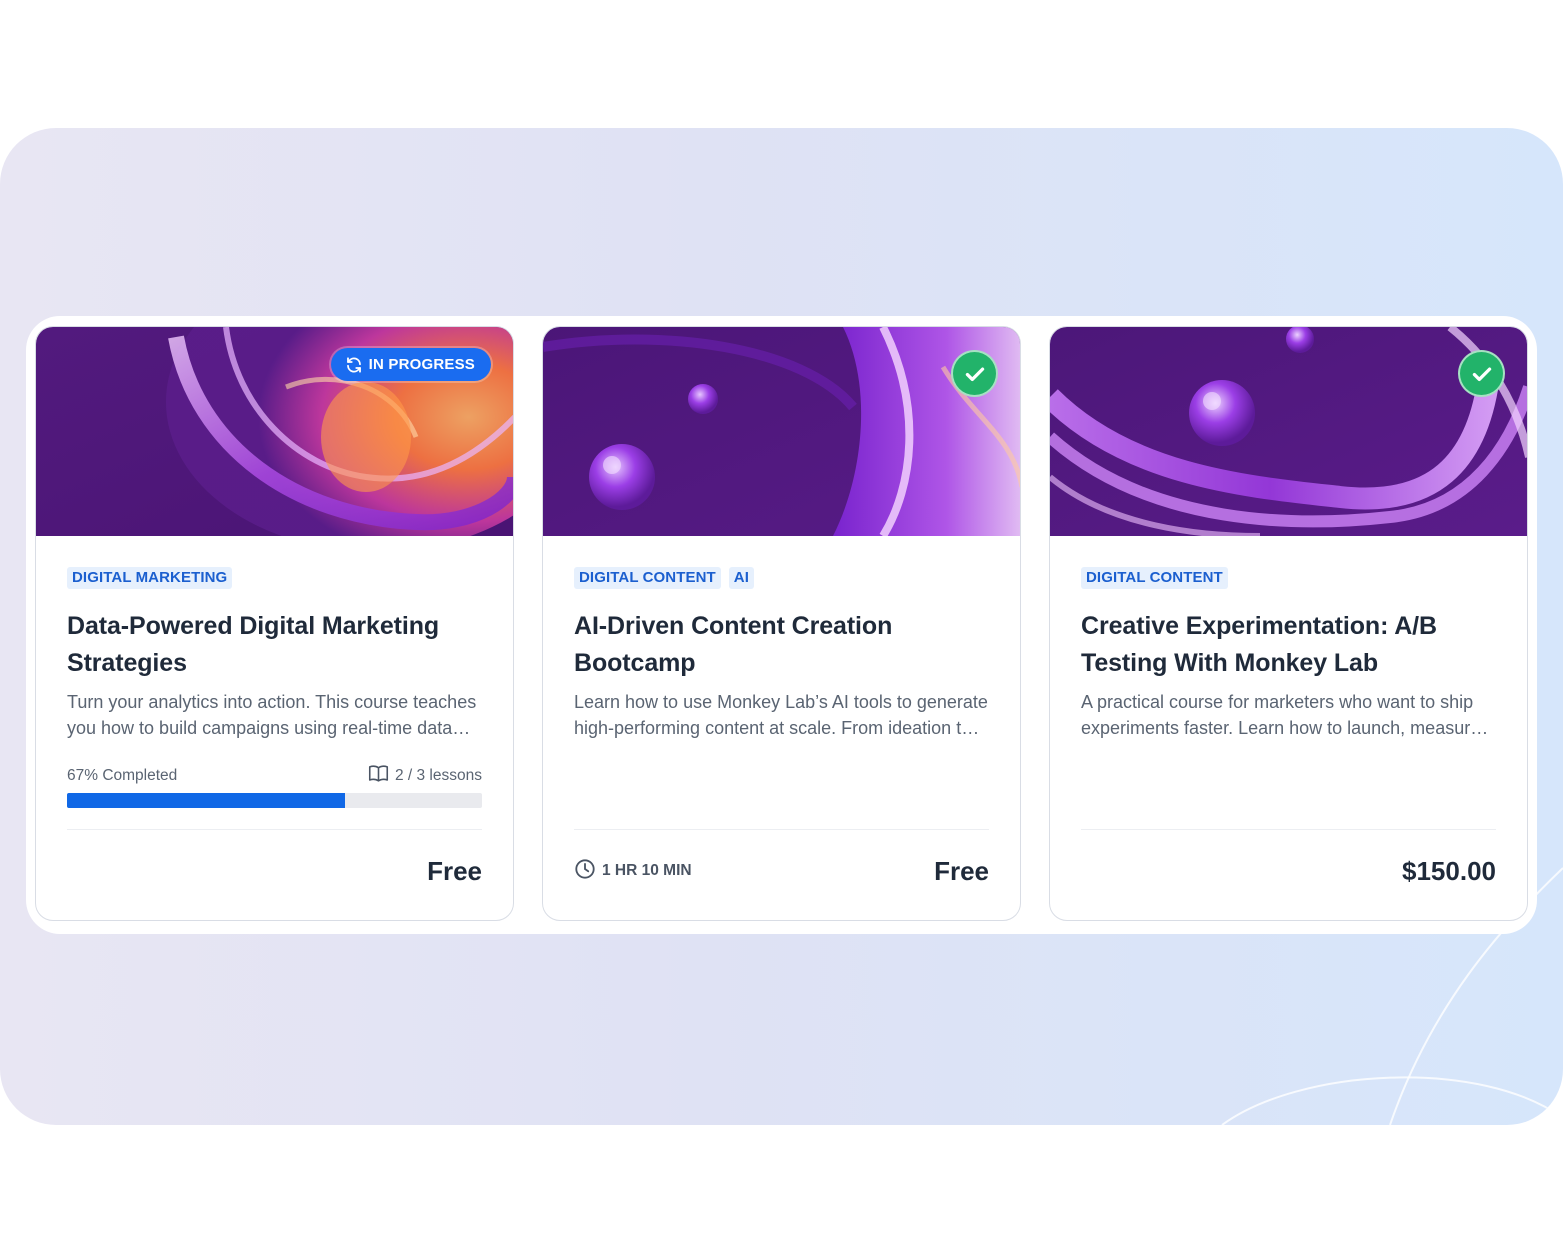  I want to click on in-progress-badge: IN PROGRESS, so click(410, 364).